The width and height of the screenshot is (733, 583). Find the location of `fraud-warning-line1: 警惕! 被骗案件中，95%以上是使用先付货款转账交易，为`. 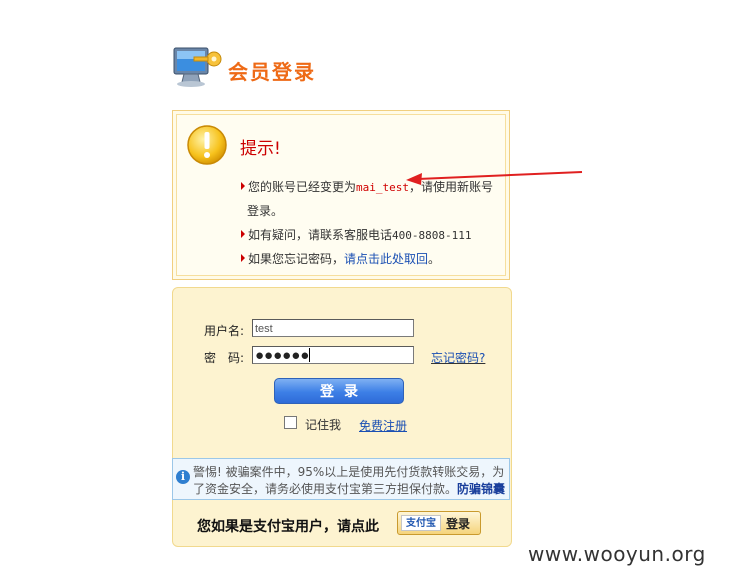

fraud-warning-line1: 警惕! 被骗案件中，95%以上是使用先付货款转账交易，为 is located at coordinates (349, 472).